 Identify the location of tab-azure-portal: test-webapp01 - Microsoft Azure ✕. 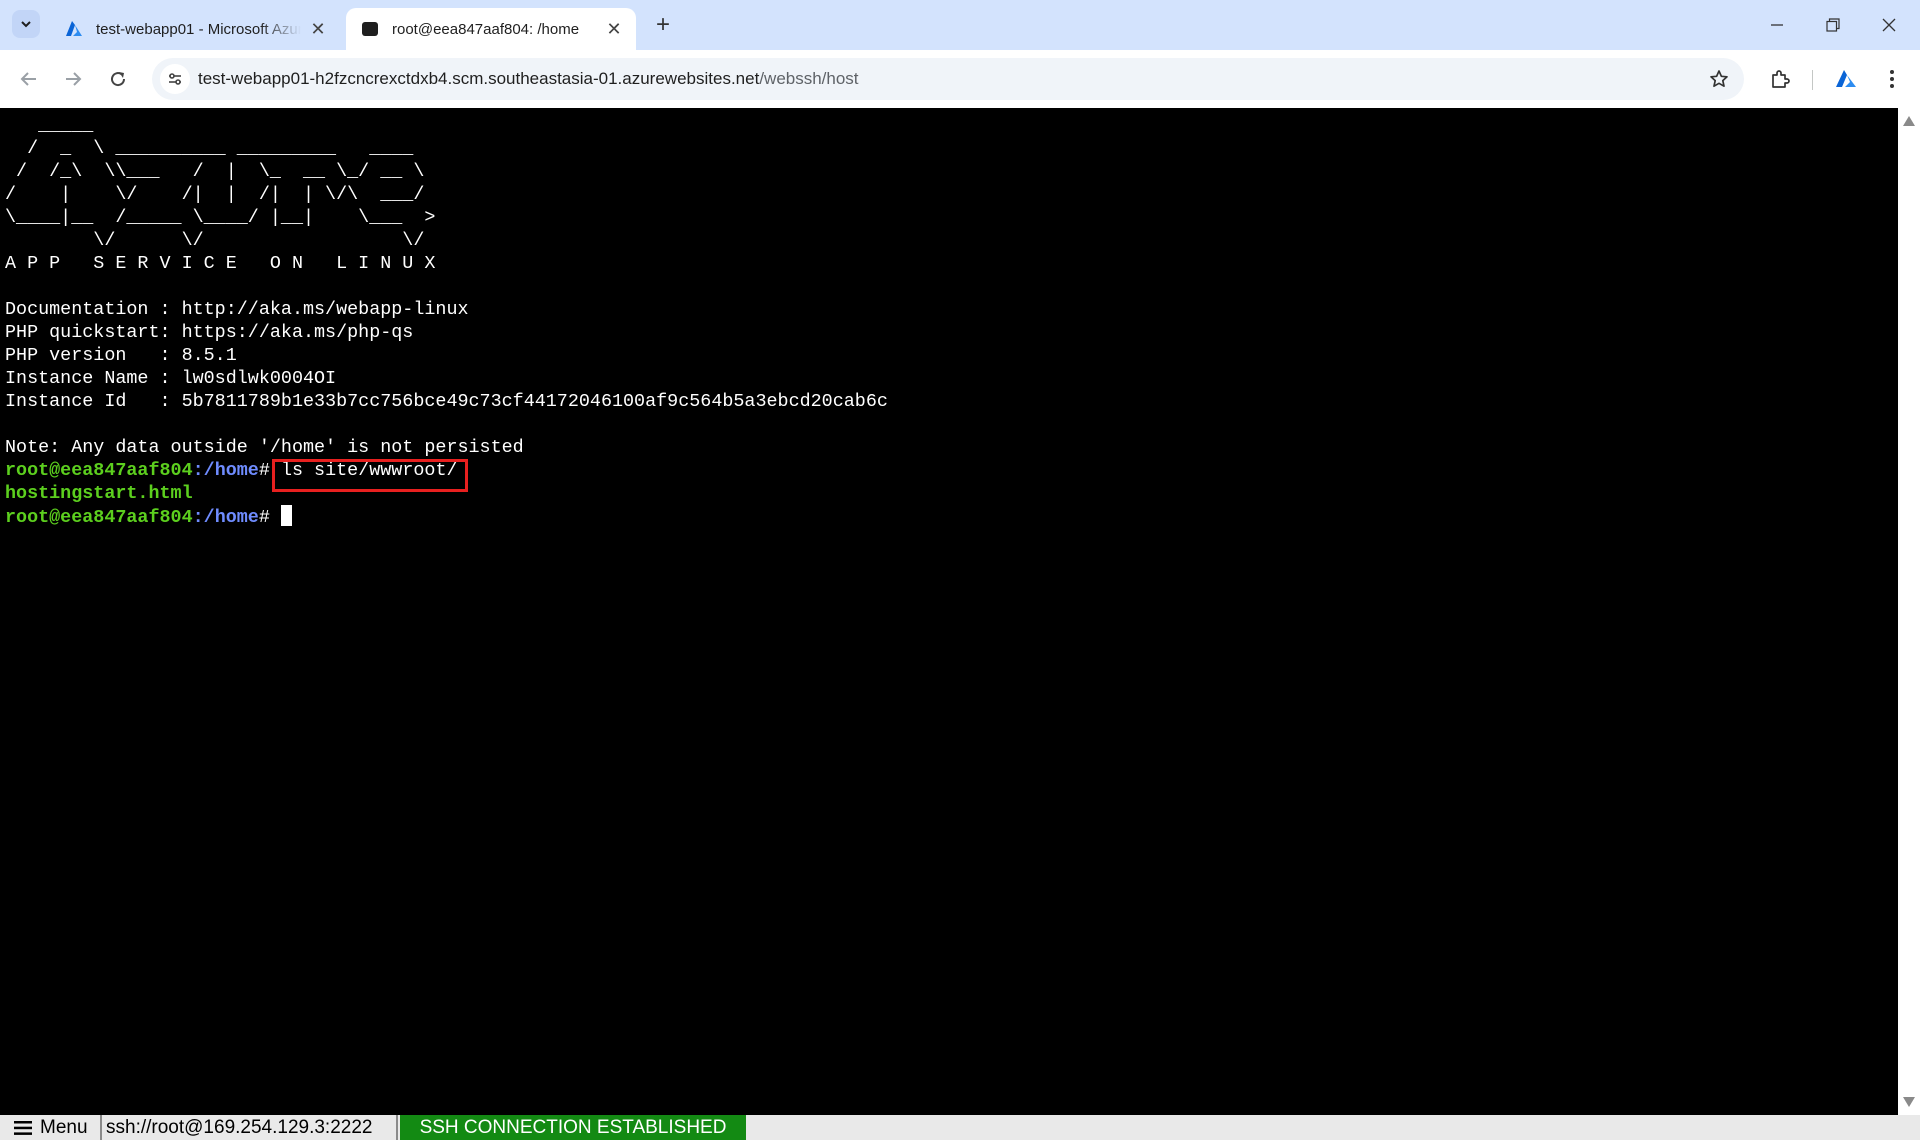
(195, 29).